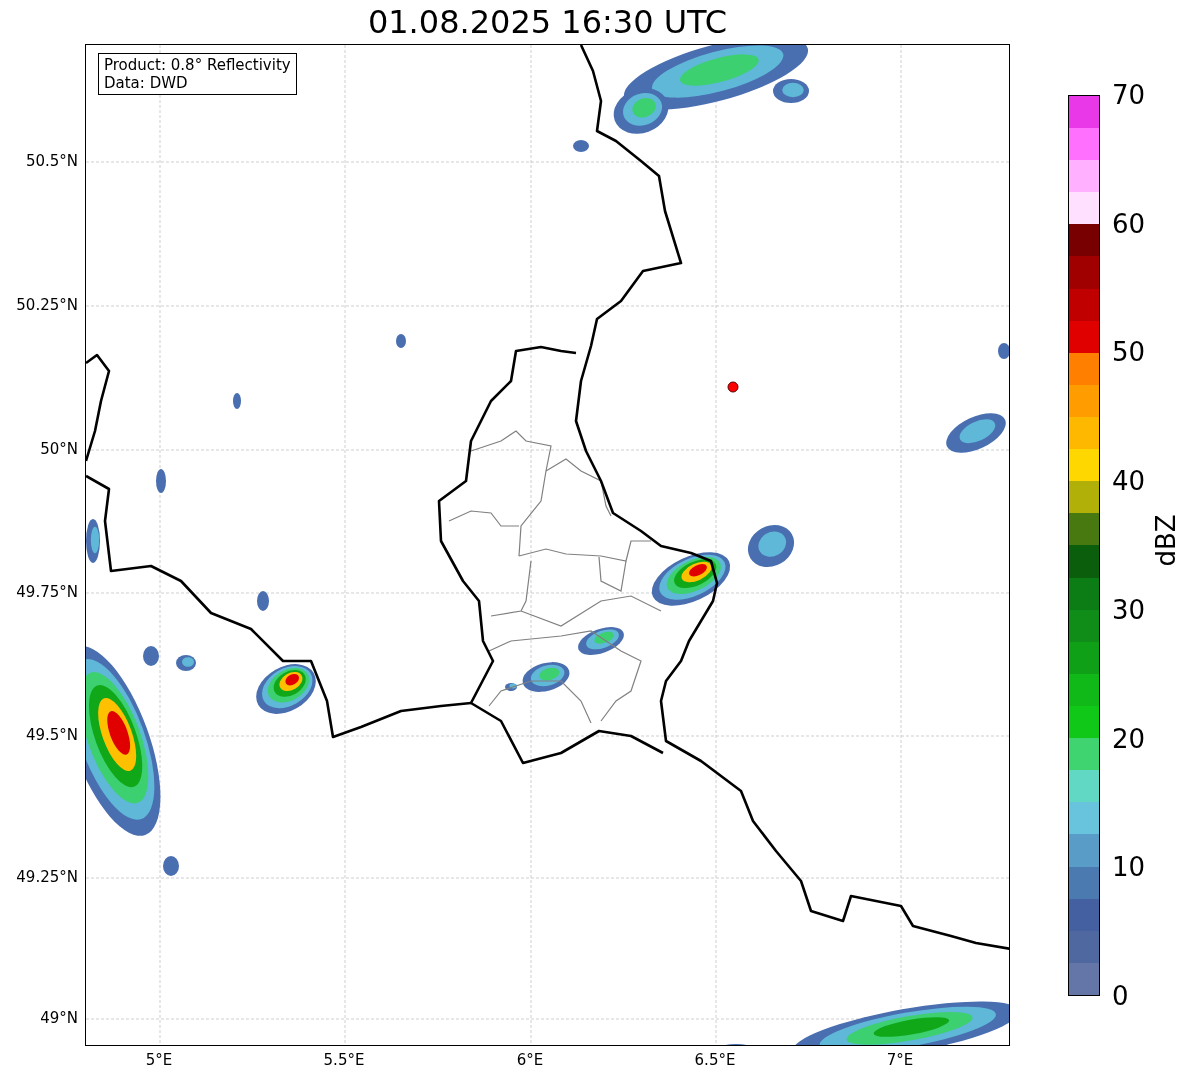 The height and width of the screenshot is (1081, 1202). Describe the element at coordinates (733, 387) in the screenshot. I see `location-marker` at that location.